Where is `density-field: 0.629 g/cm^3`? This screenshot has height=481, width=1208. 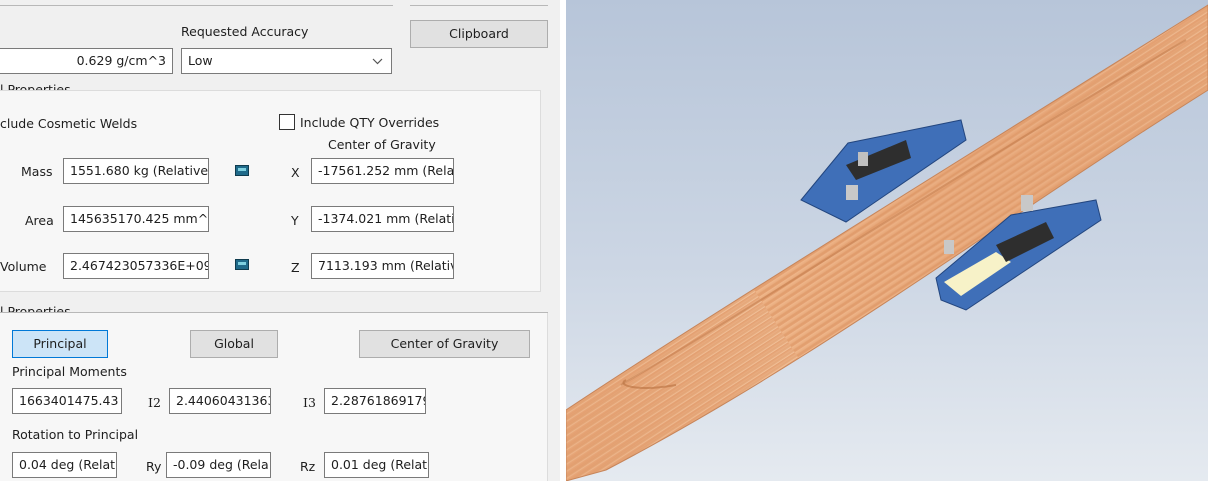 density-field: 0.629 g/cm^3 is located at coordinates (86, 61).